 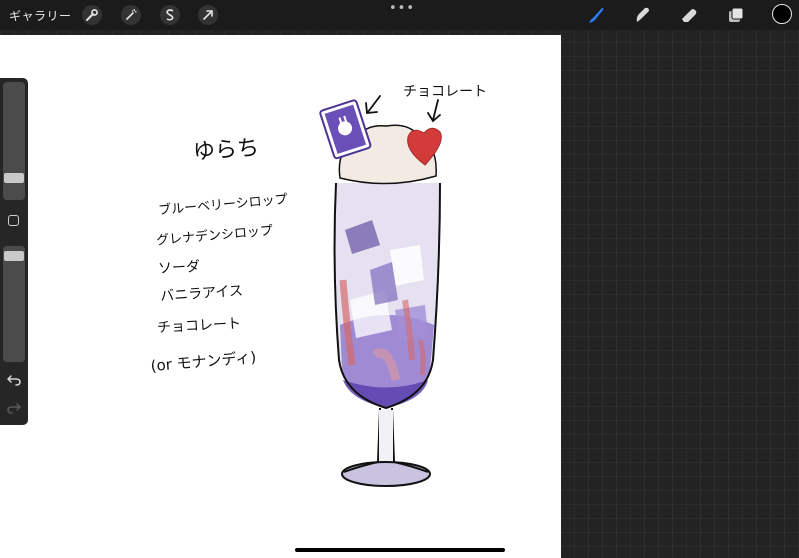 What do you see at coordinates (199, 326) in the screenshot?
I see `recipe-line-5: チョコレート` at bounding box center [199, 326].